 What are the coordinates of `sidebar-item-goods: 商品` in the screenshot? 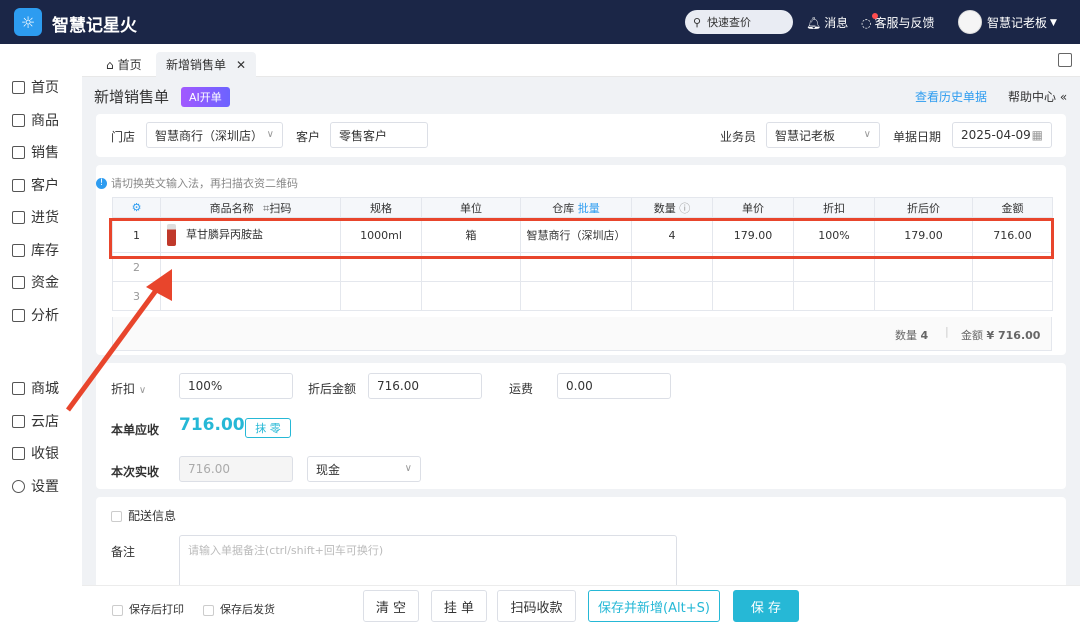 It's located at (35, 120).